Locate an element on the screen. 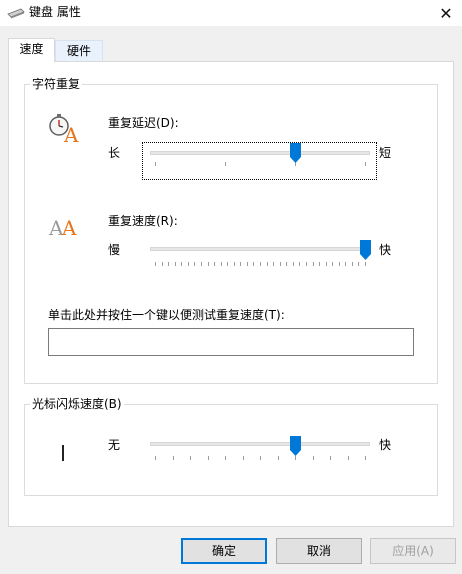 This screenshot has width=462, height=574. rate-slider-thumb is located at coordinates (365, 250).